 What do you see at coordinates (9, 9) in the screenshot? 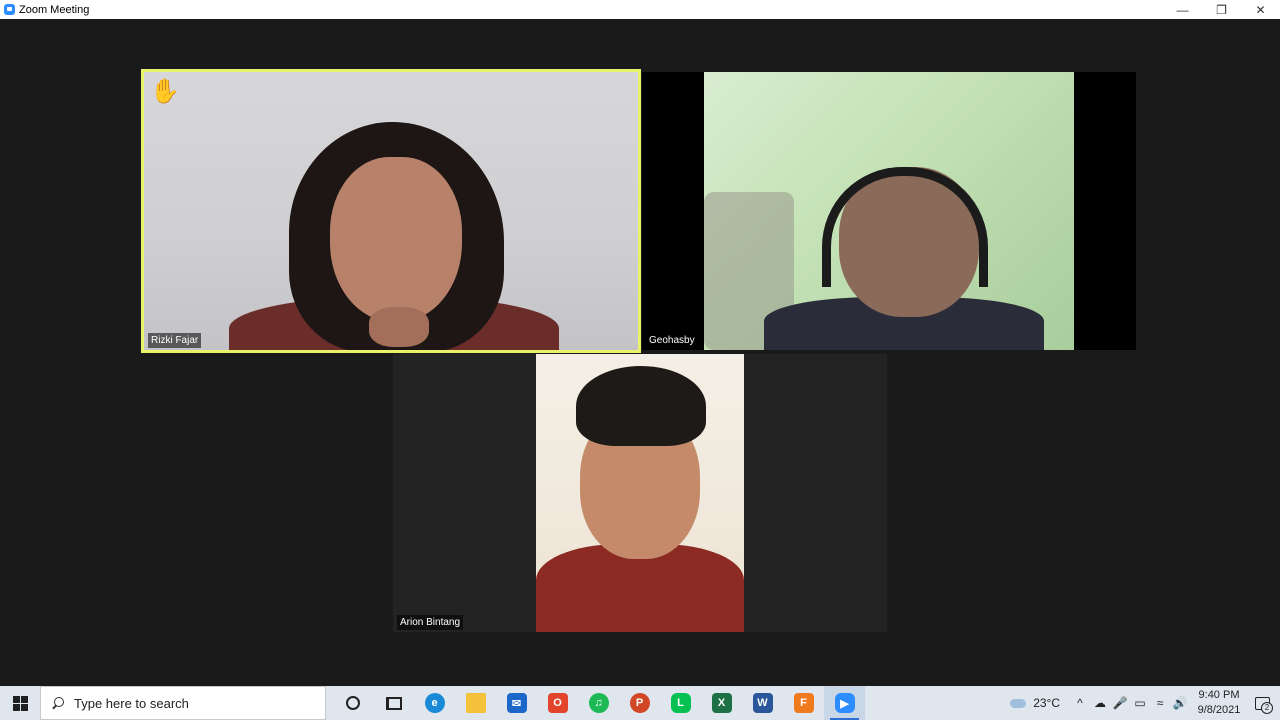
I see `zoom-app-icon` at bounding box center [9, 9].